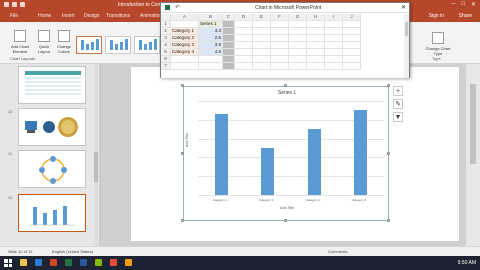 The image size is (480, 270). What do you see at coordinates (438, 44) in the screenshot?
I see `change-chart-type-button: Change Chart Type` at bounding box center [438, 44].